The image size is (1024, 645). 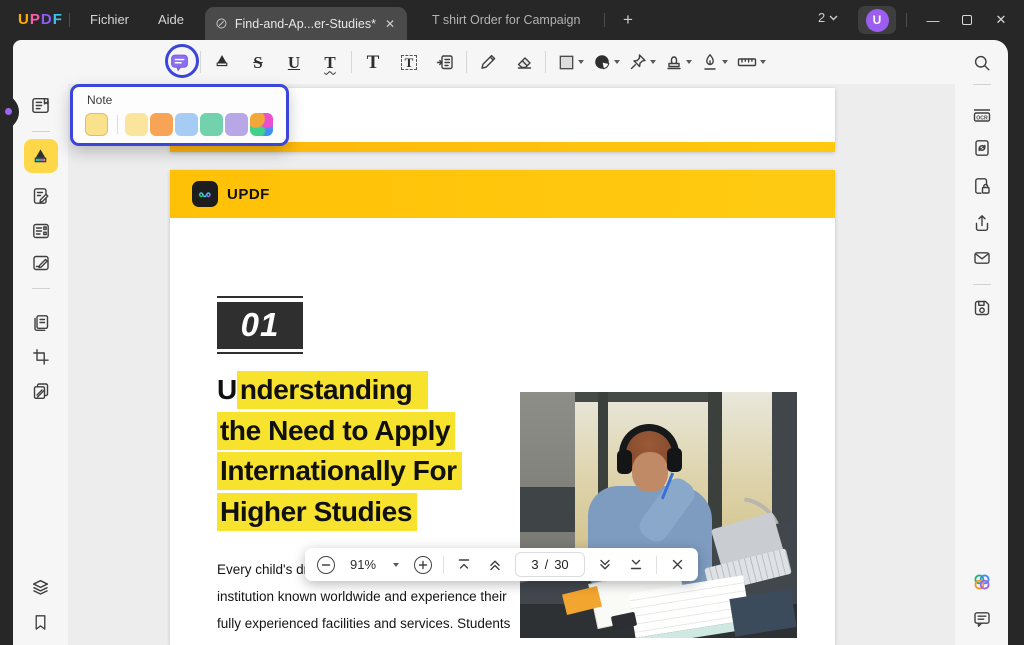 I want to click on zoom-out-button, so click(x=326, y=565).